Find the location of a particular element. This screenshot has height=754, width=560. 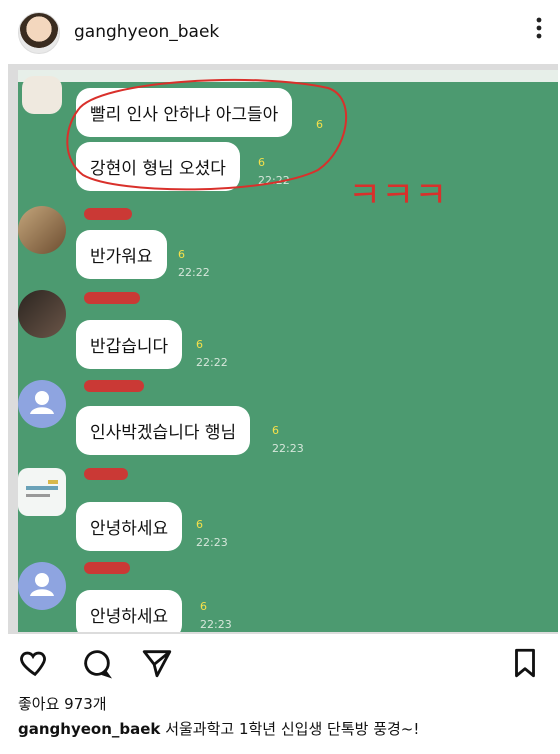

comment-icon is located at coordinates (97, 663).